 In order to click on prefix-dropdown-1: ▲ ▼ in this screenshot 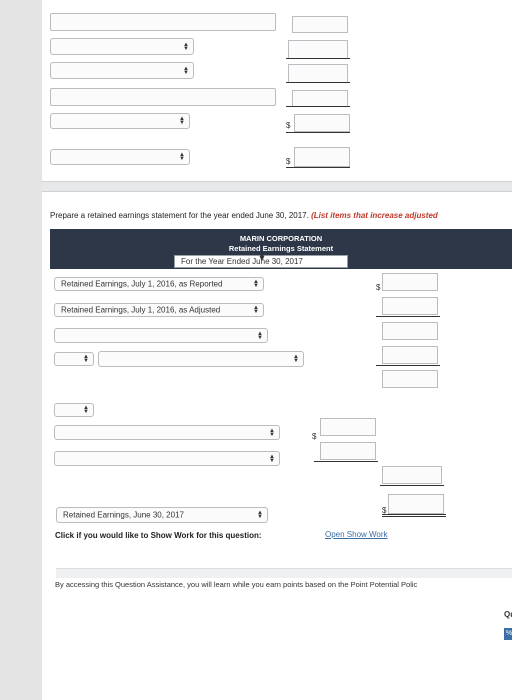, I will do `click(74, 359)`.